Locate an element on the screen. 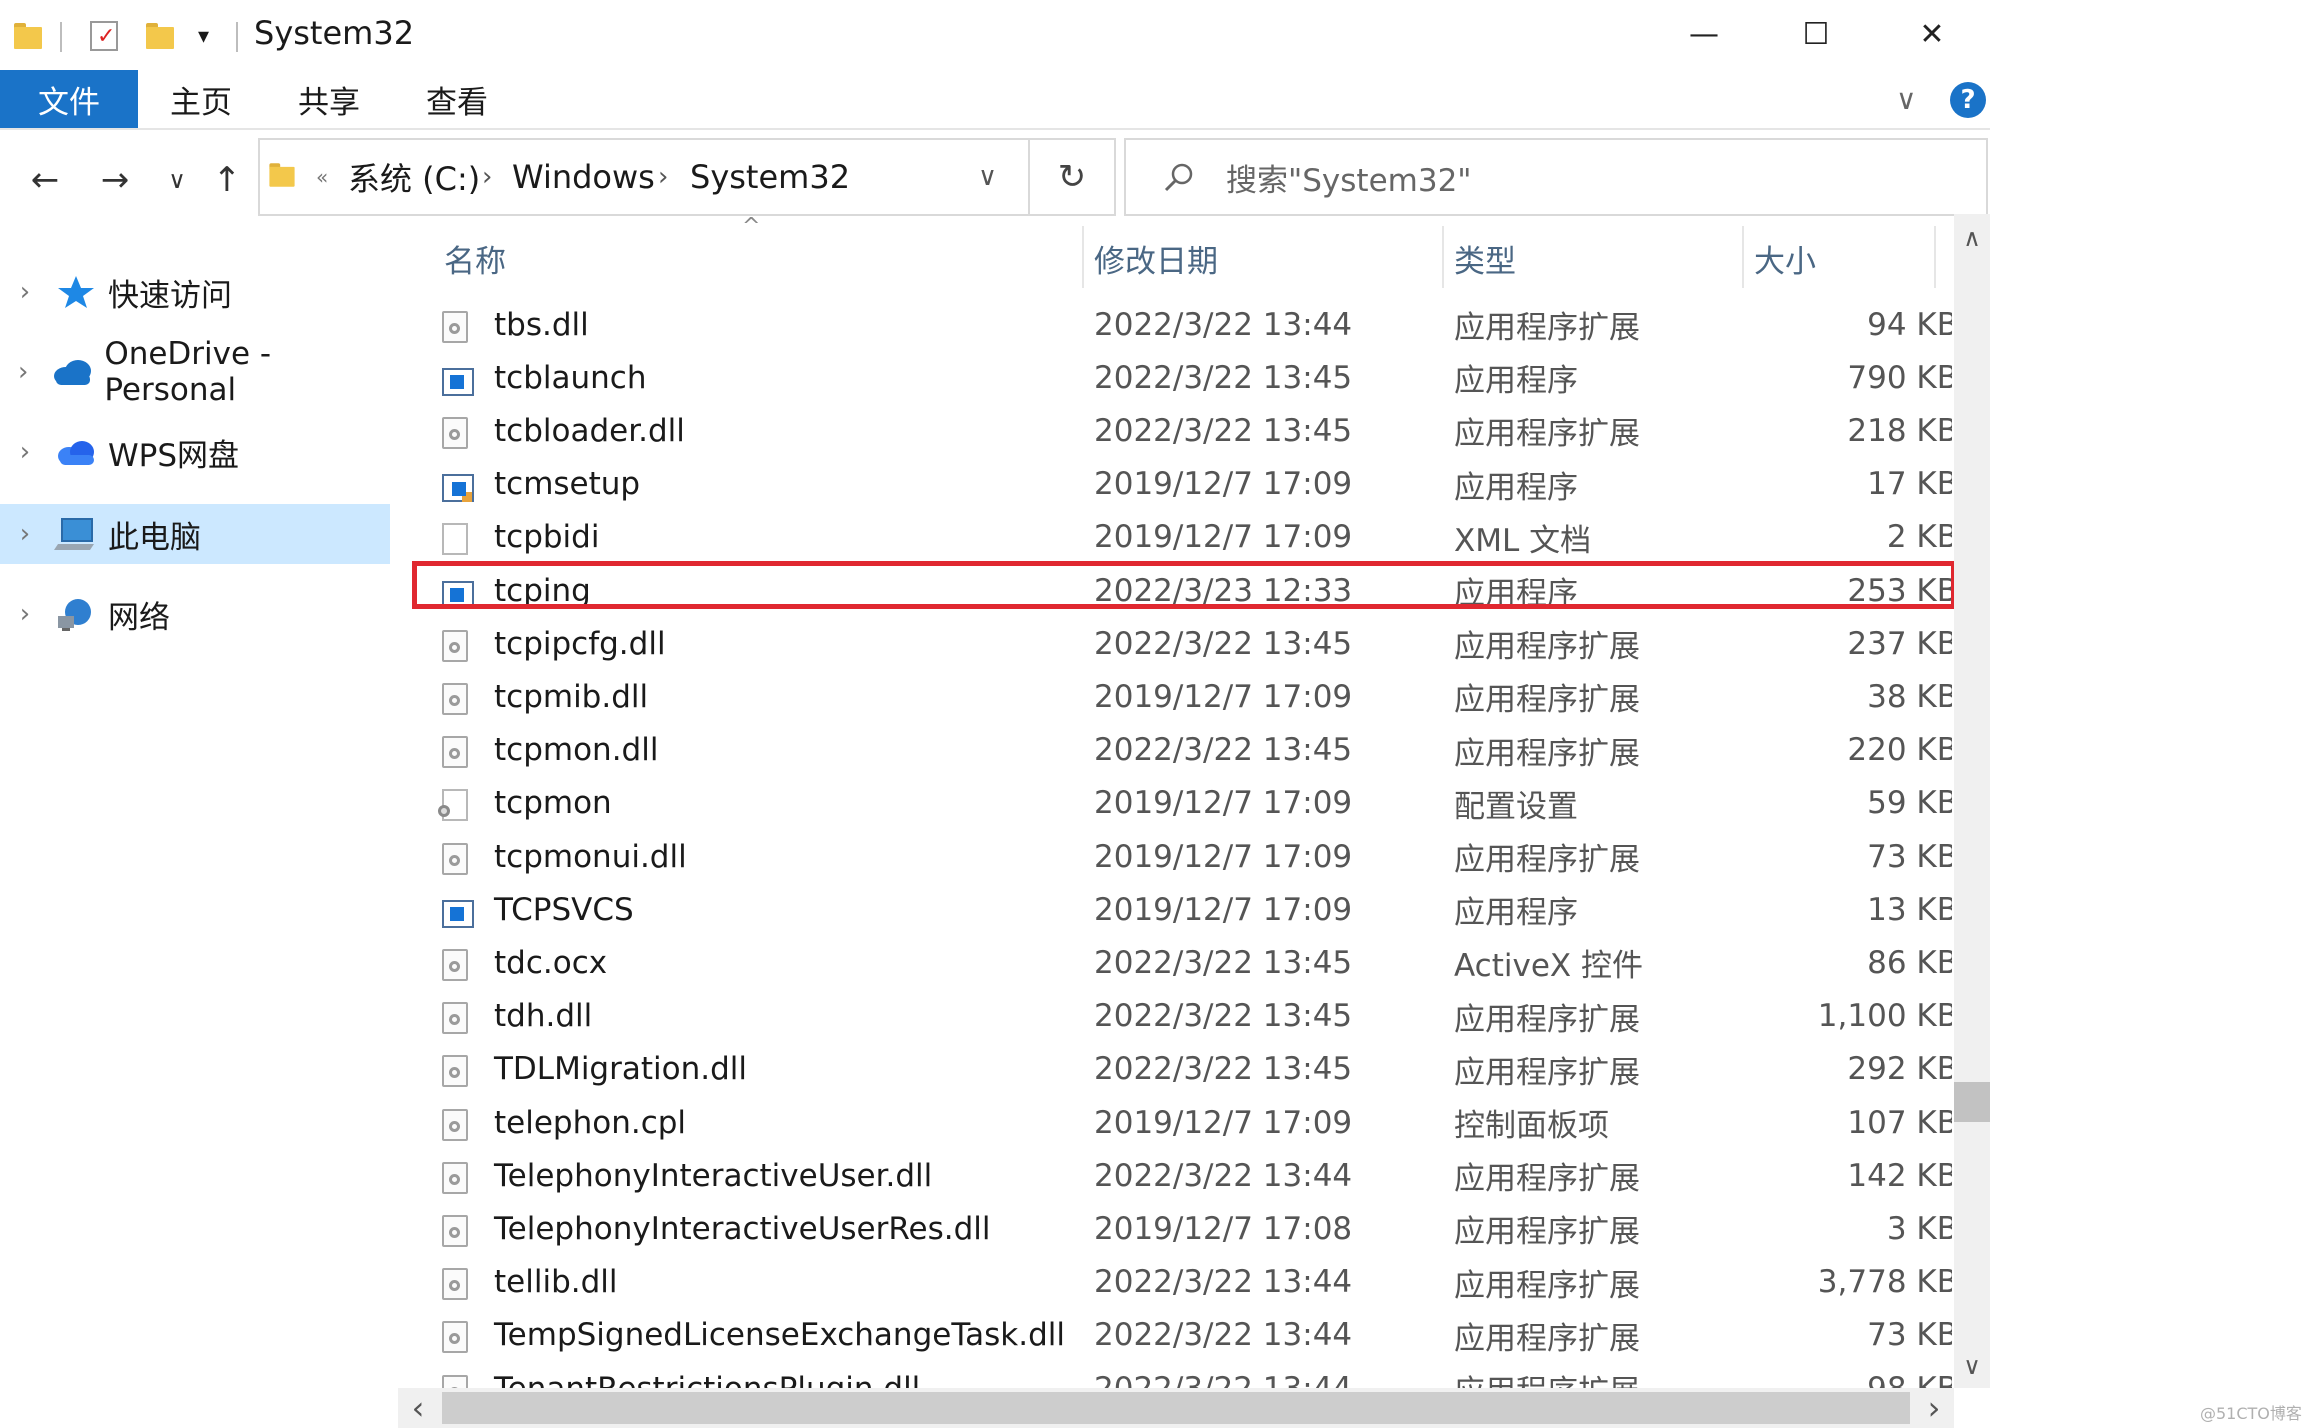 The image size is (2304, 1428). scroll-up-button: ∧ is located at coordinates (1972, 238).